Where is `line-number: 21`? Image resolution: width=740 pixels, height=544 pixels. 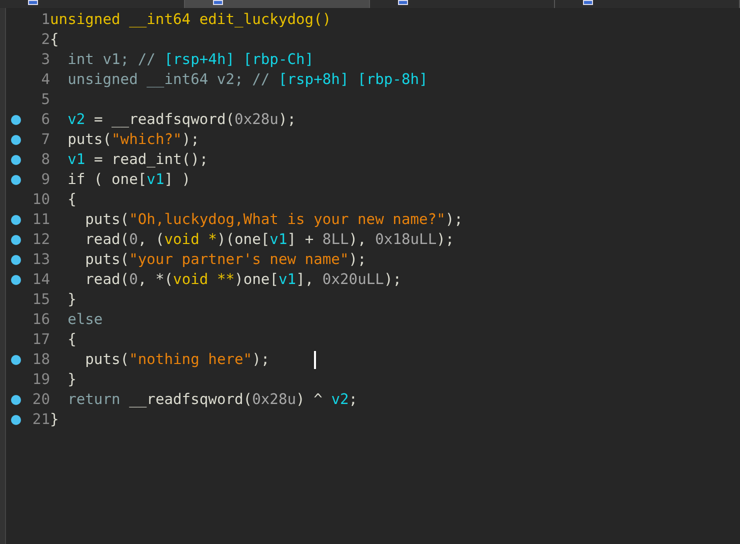 line-number: 21 is located at coordinates (40, 420).